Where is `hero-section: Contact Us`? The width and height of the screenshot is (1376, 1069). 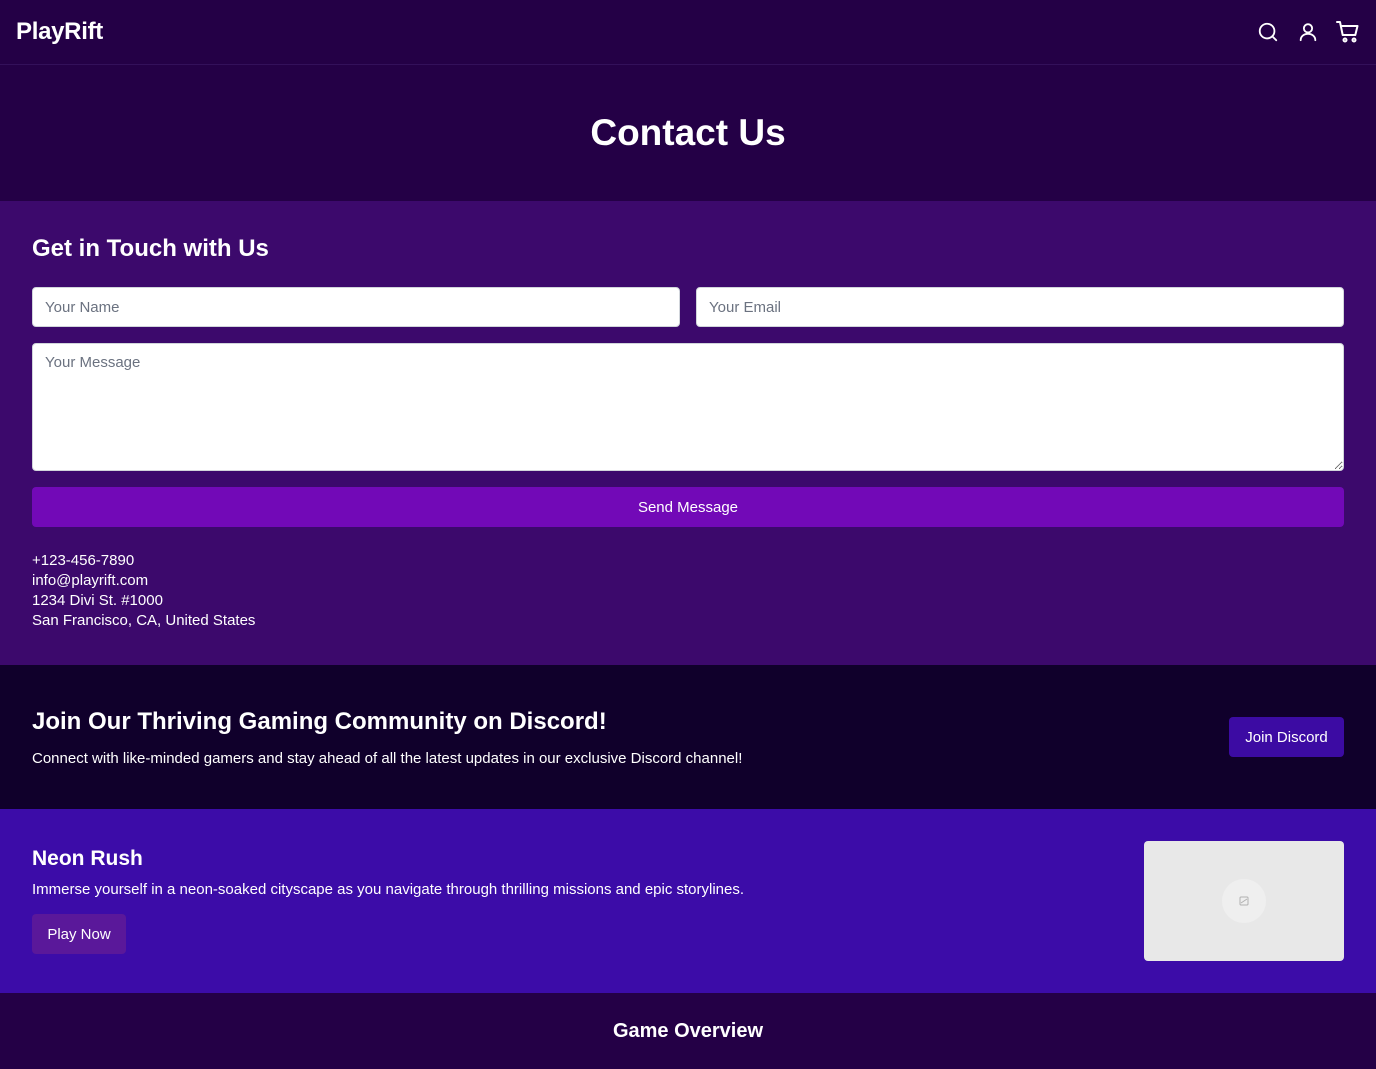
hero-section: Contact Us is located at coordinates (688, 133).